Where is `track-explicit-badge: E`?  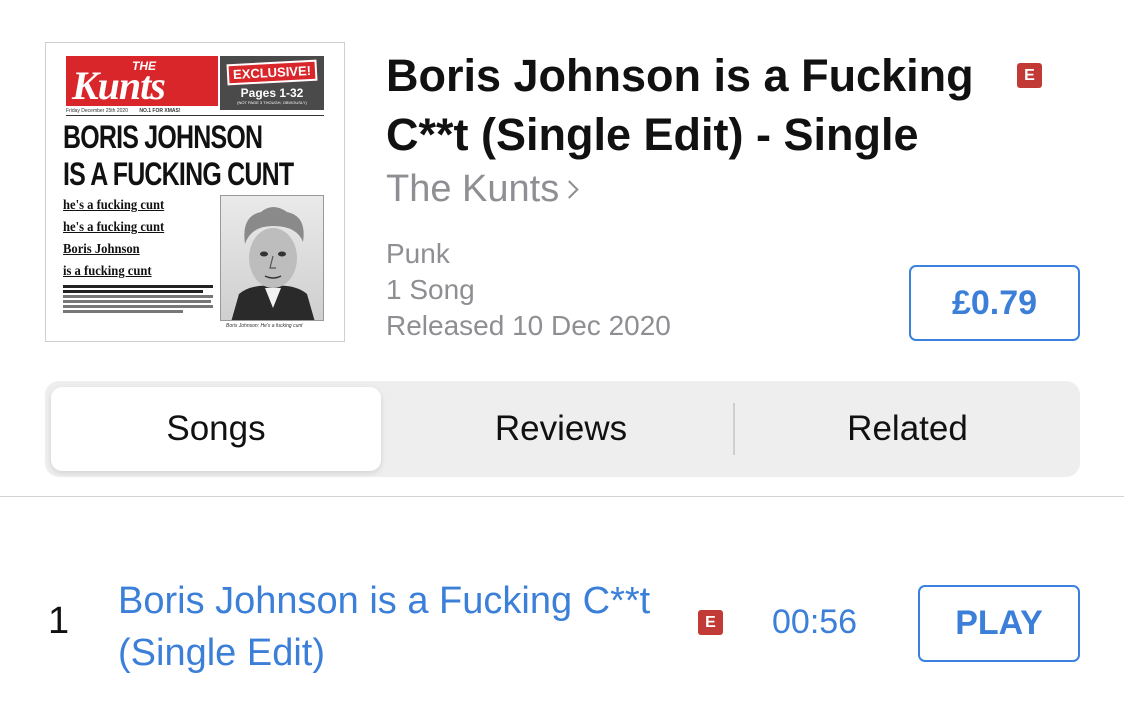
track-explicit-badge: E is located at coordinates (710, 622).